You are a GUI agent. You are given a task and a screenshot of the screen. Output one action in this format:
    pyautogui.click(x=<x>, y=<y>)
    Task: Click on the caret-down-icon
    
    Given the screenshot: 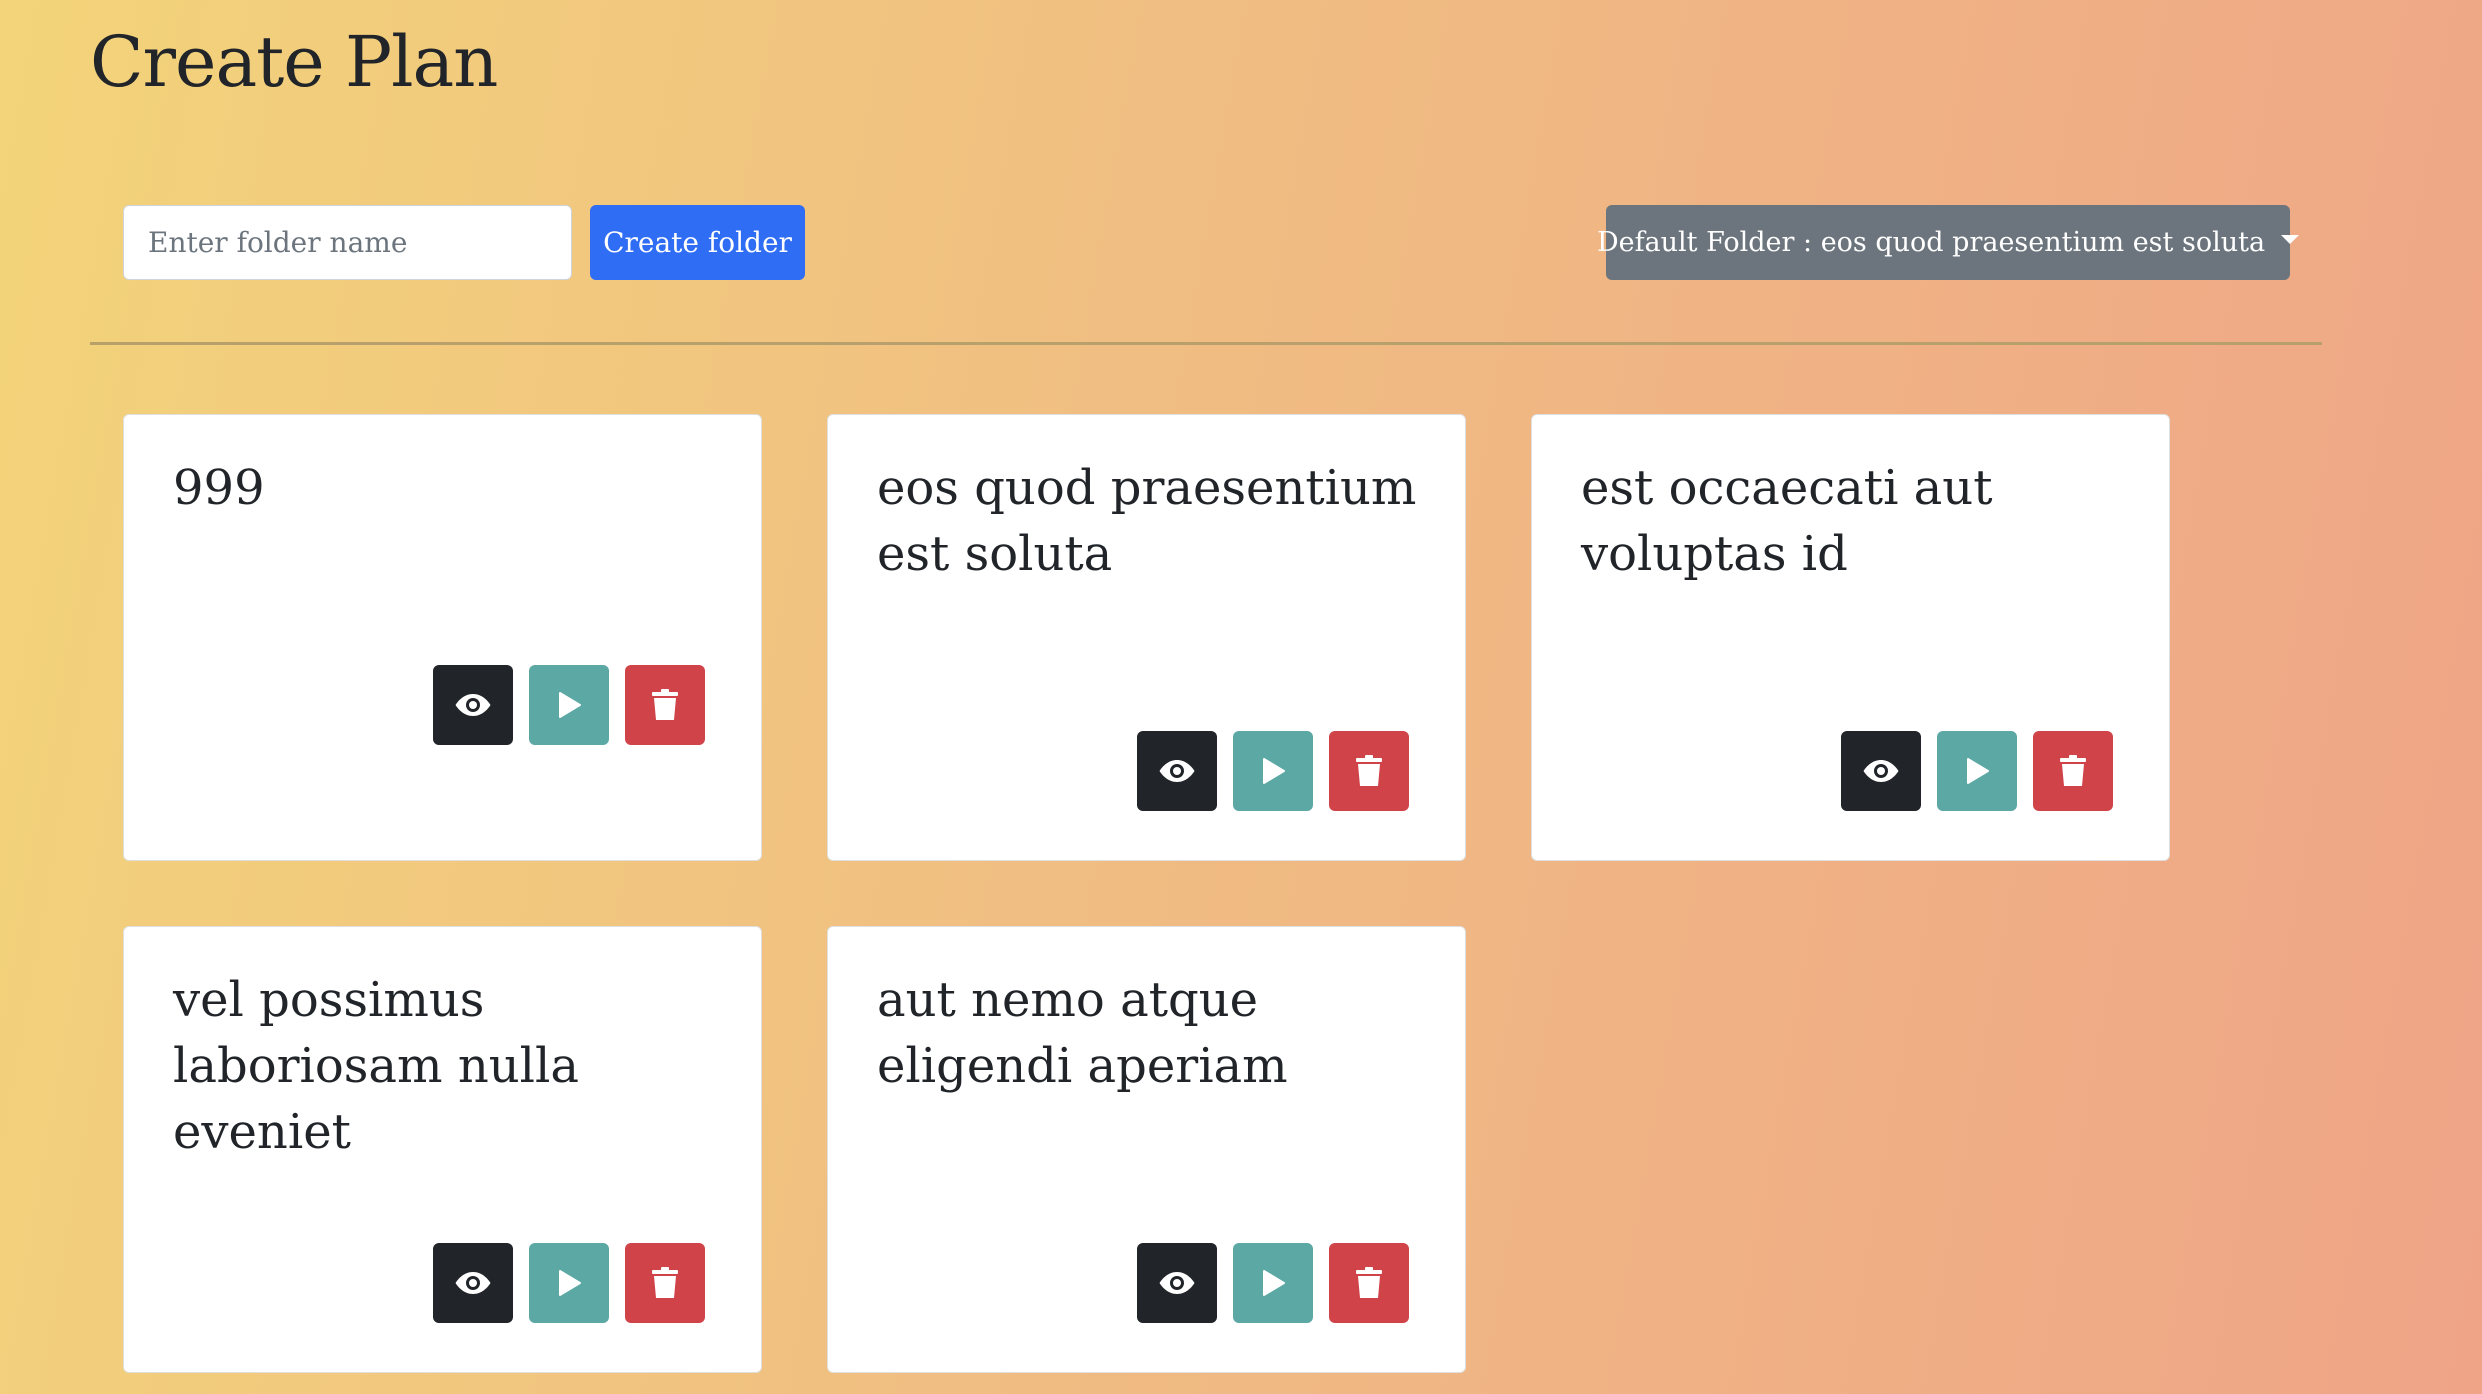 What is the action you would take?
    pyautogui.click(x=2290, y=239)
    